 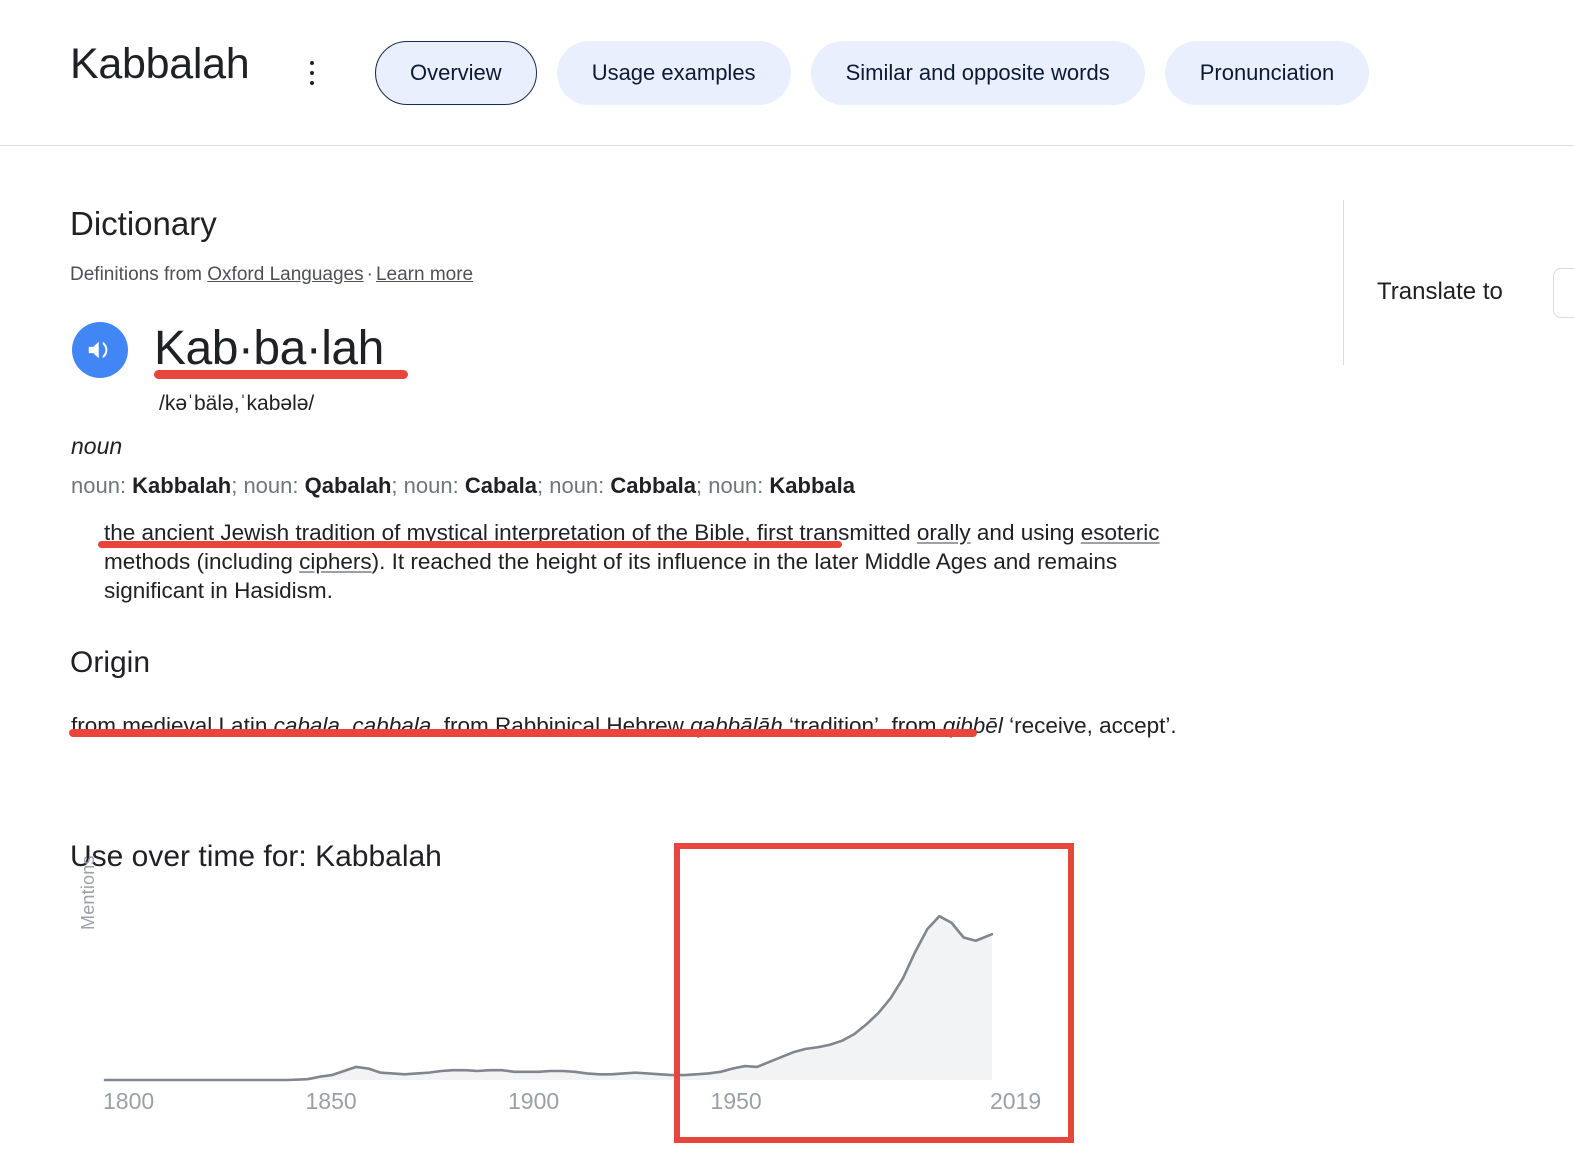 I want to click on variant-term: Cabbala, so click(x=653, y=485).